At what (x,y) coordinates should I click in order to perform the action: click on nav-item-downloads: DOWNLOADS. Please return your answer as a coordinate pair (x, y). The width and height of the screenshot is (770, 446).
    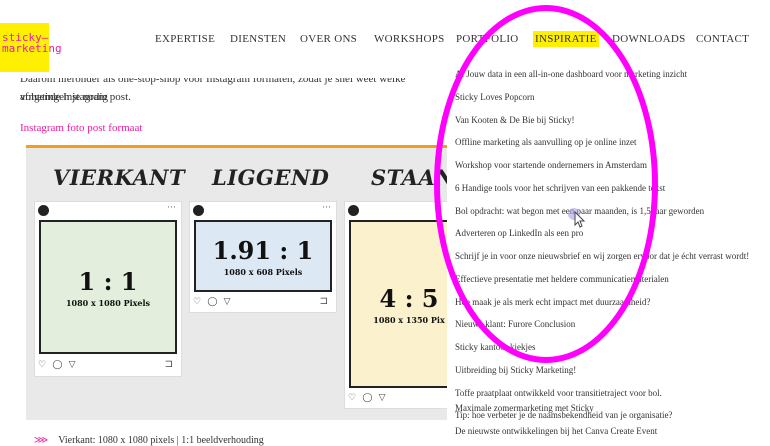
    Looking at the image, I should click on (649, 39).